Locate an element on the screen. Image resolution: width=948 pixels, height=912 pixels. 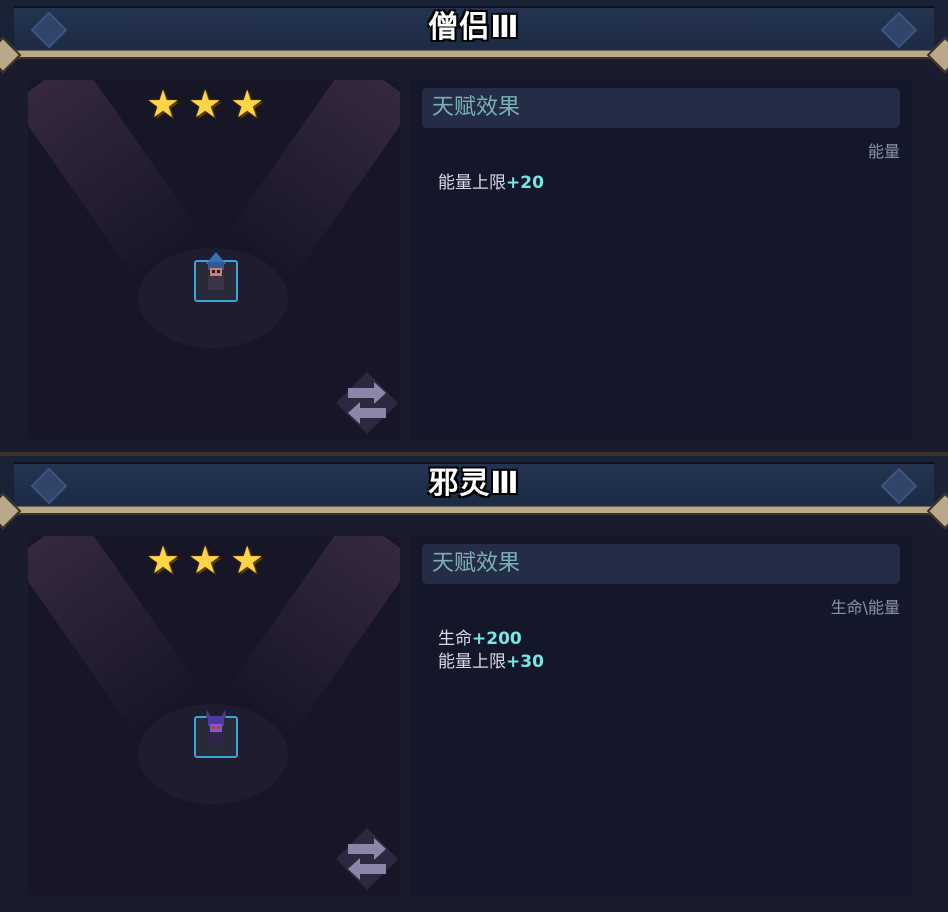
evil-spirit-avatar-icon is located at coordinates (216, 728).